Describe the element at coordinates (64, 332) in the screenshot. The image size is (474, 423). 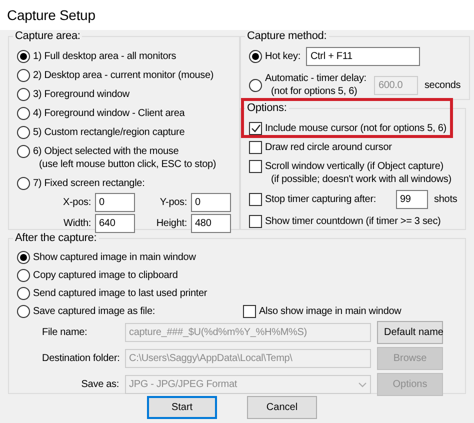
I see `field-label: File name:` at that location.